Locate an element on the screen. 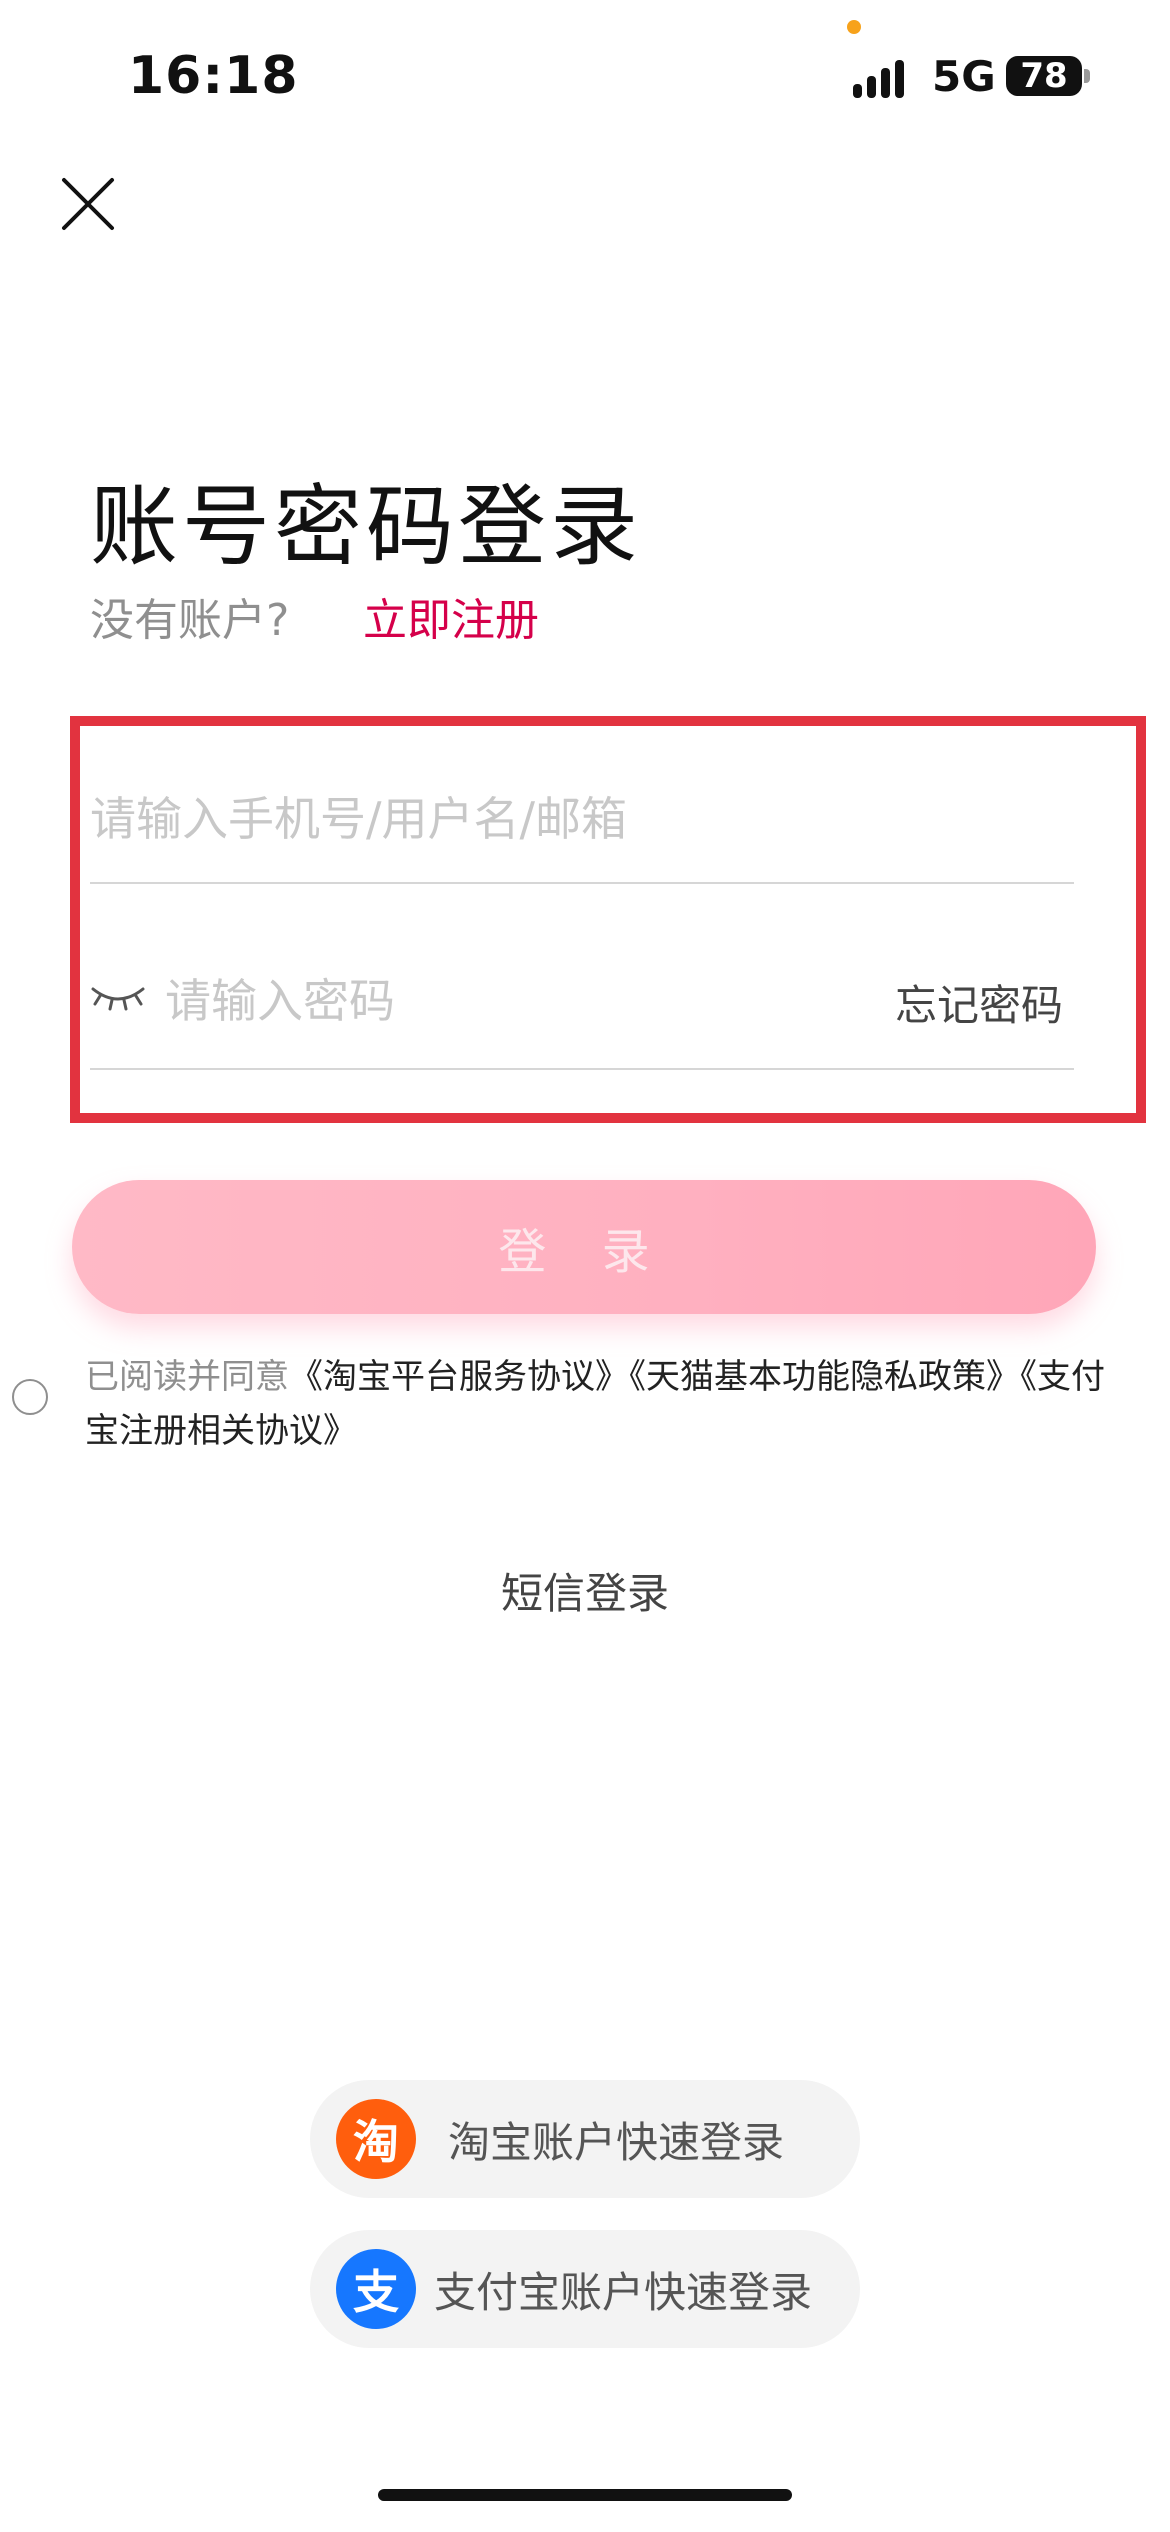 The height and width of the screenshot is (2532, 1170). taobao-icon: 淘 is located at coordinates (376, 2139).